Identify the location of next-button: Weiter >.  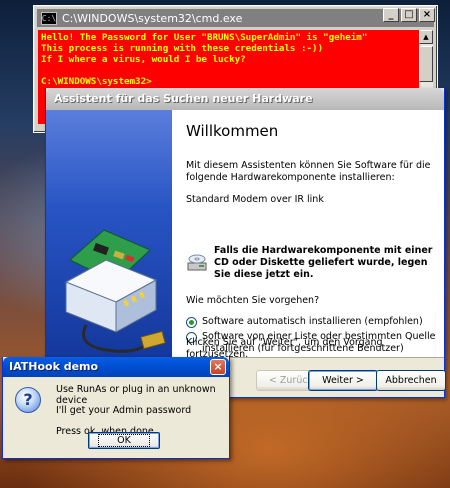
(343, 380).